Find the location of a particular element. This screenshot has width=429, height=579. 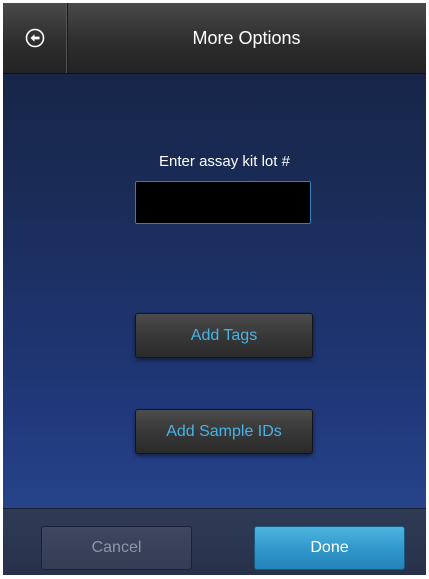

add-sample-ids-button: Add Sample IDs is located at coordinates (224, 431).